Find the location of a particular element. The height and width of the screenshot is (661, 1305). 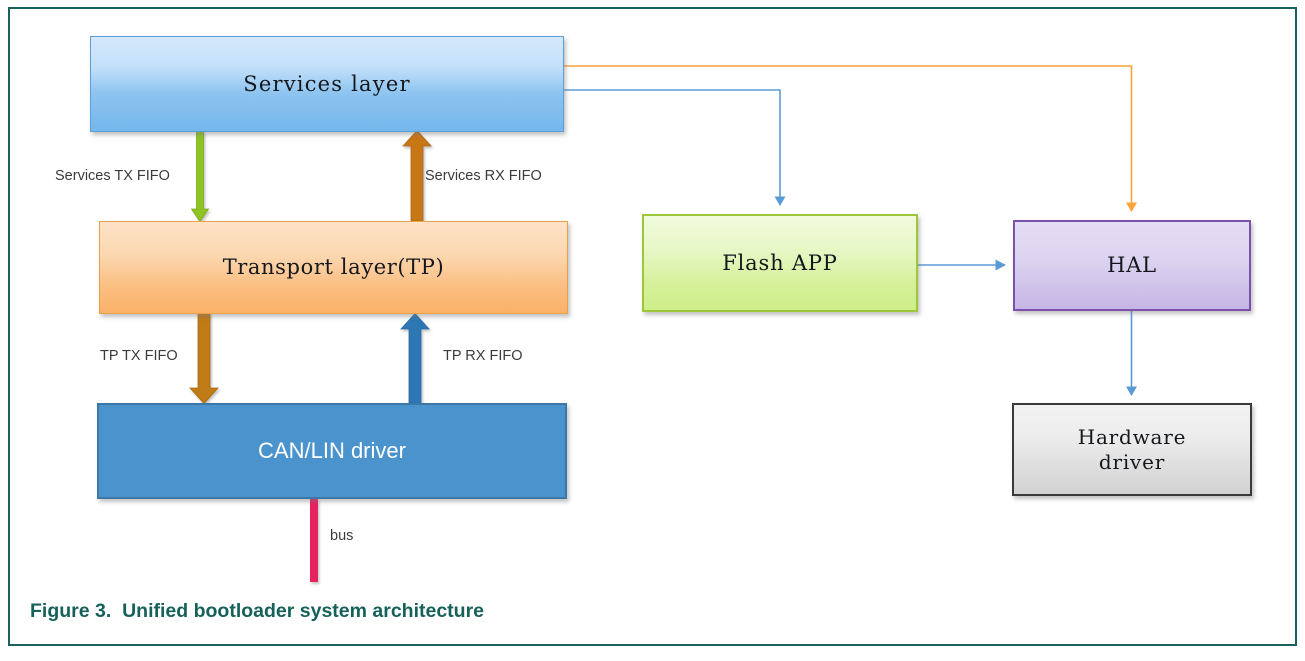

edge-tp-tx-fifo is located at coordinates (204, 358).